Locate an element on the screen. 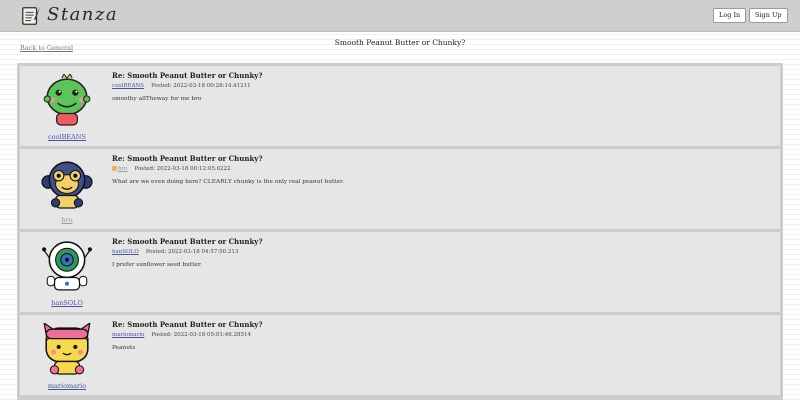  post-author-link: bro is located at coordinates (67, 220).